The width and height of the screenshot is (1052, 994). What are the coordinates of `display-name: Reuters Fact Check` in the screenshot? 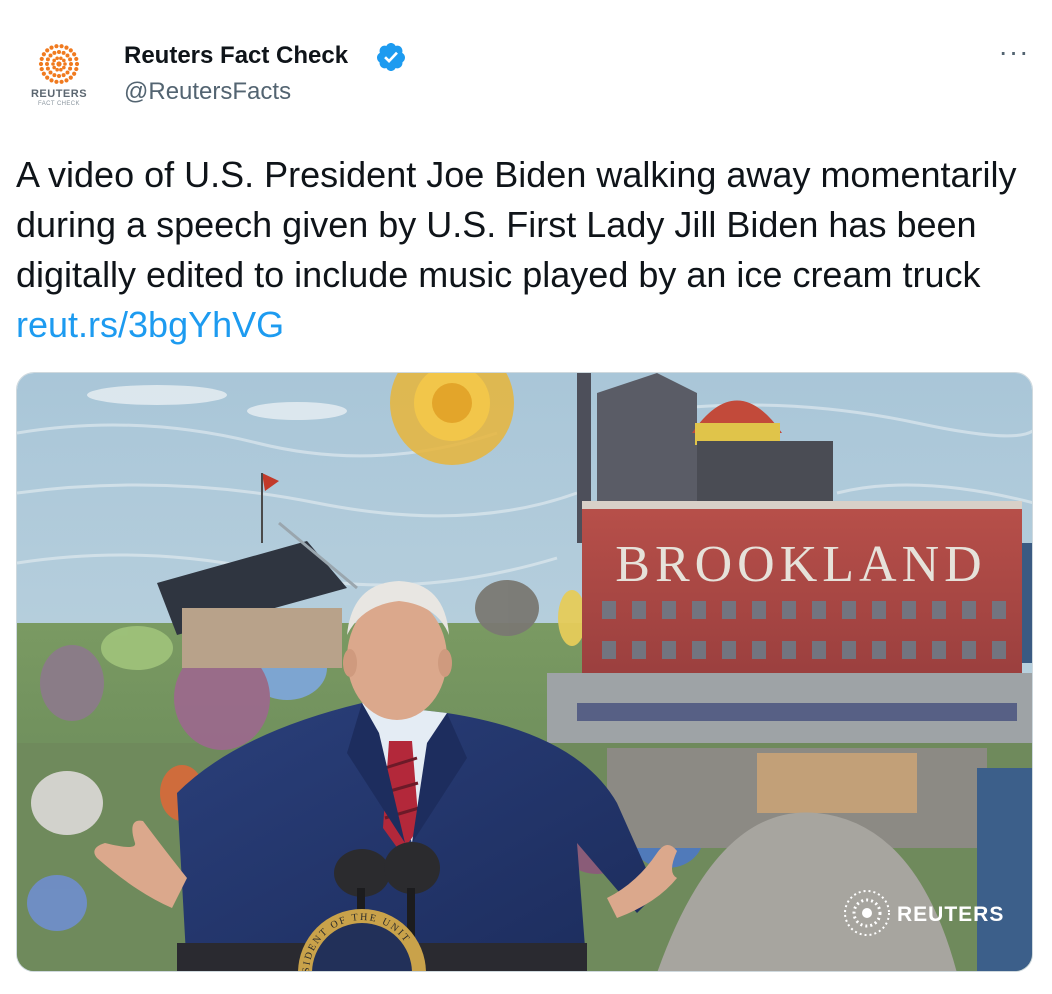 It's located at (236, 56).